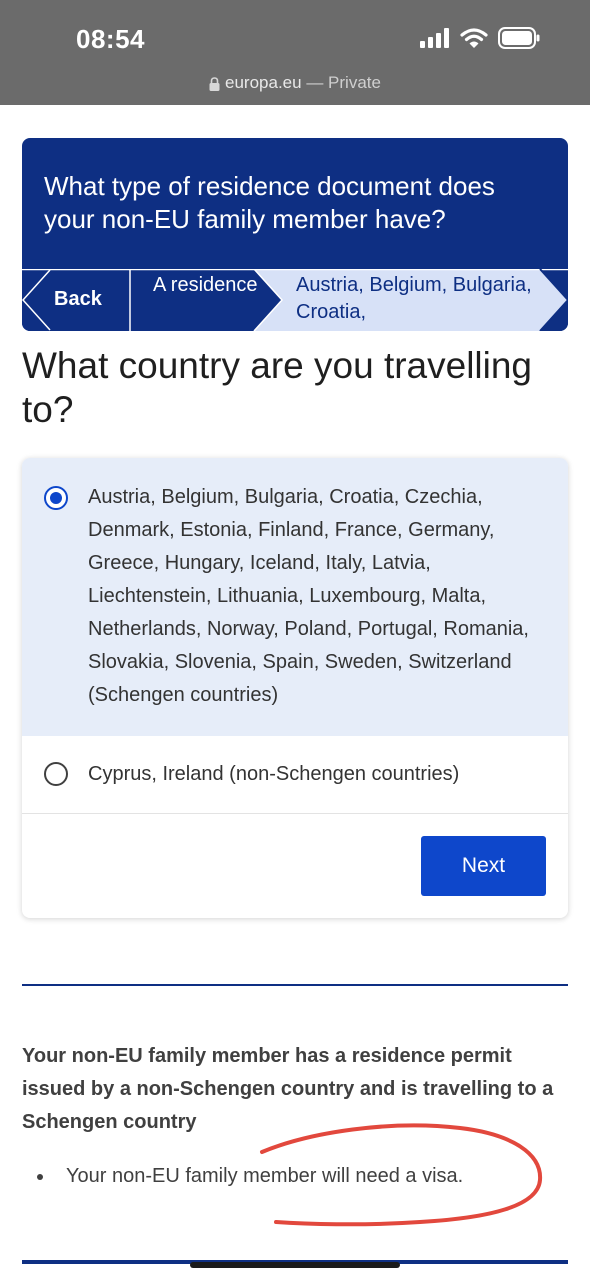 The image size is (590, 1280). Describe the element at coordinates (56, 498) in the screenshot. I see `radio-schengen-selected` at that location.